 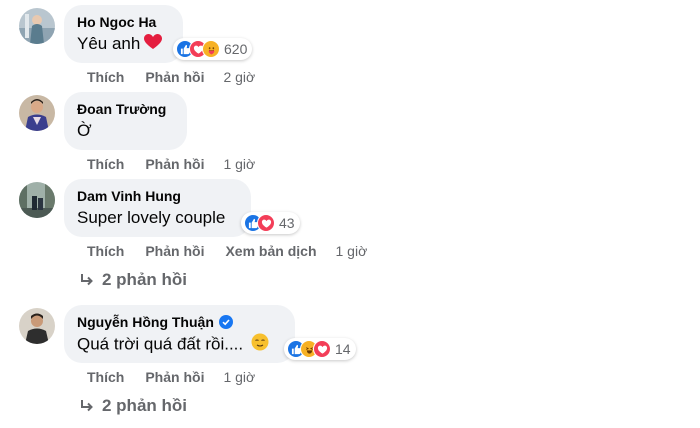 What do you see at coordinates (287, 223) in the screenshot?
I see `reaction-count: 43` at bounding box center [287, 223].